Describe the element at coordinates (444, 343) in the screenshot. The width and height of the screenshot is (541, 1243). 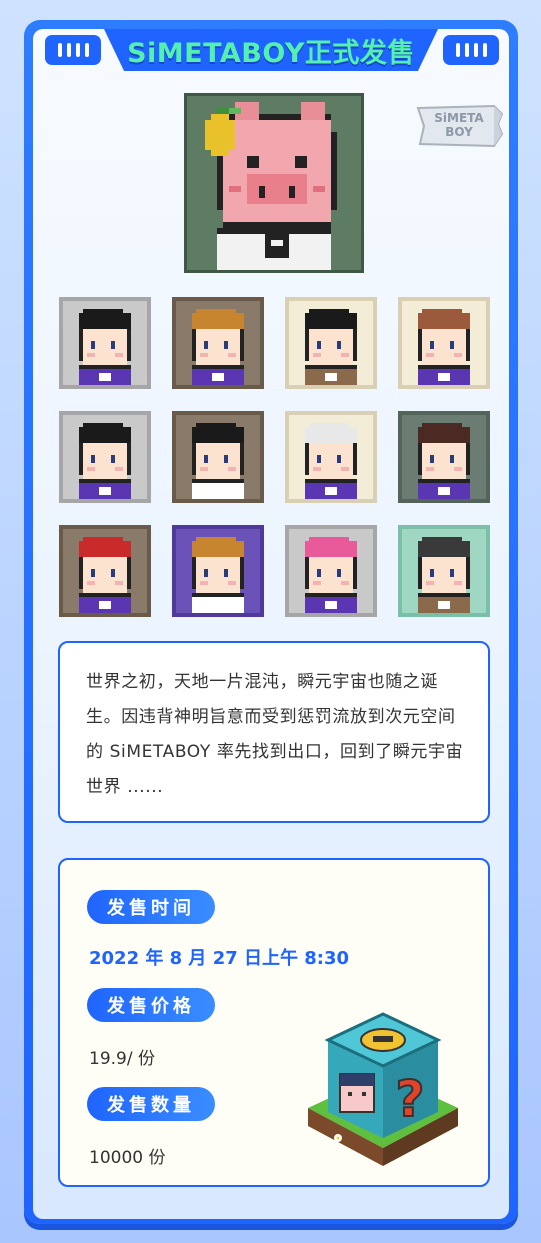
I see `avatar-cowboy` at that location.